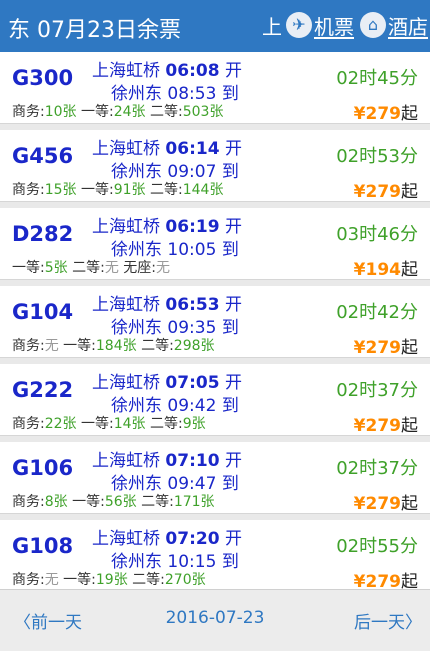 The image size is (430, 651). Describe the element at coordinates (377, 156) in the screenshot. I see `travel-duration: 02时53分` at that location.